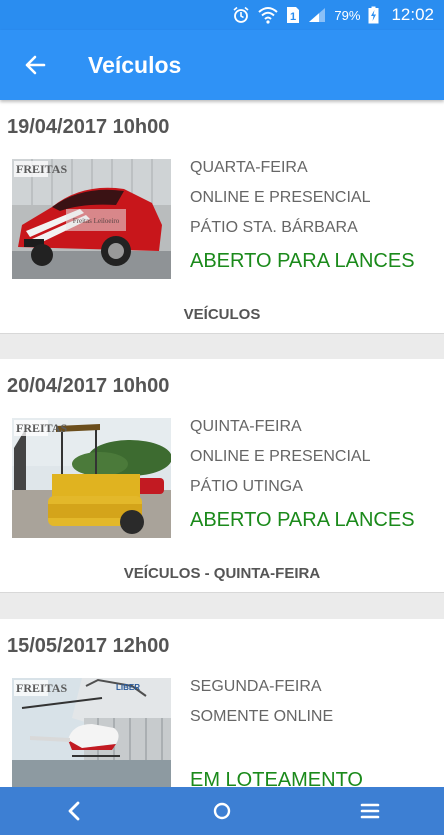 This screenshot has width=444, height=835. What do you see at coordinates (268, 15) in the screenshot?
I see `wifi-icon` at bounding box center [268, 15].